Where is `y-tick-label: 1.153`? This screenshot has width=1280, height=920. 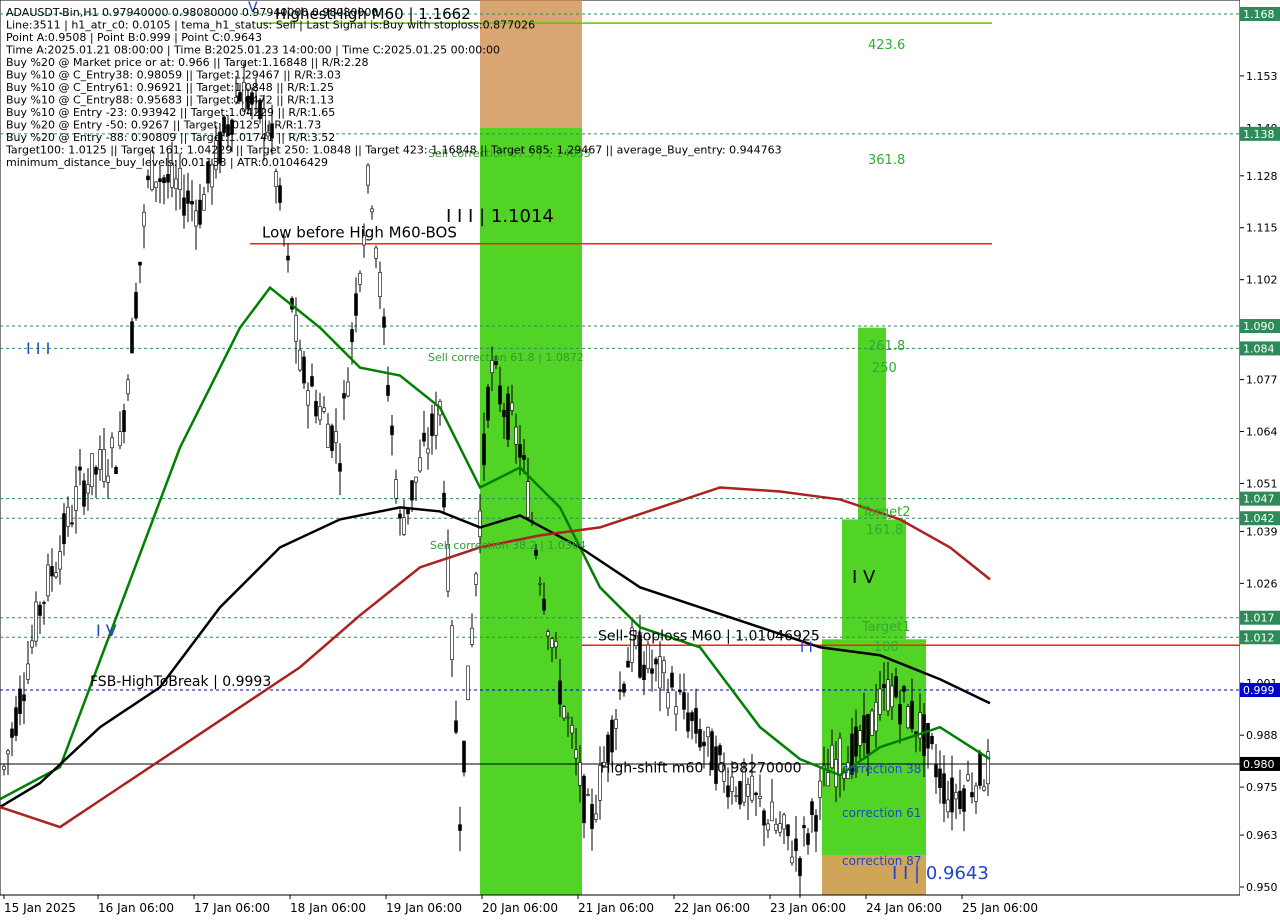
y-tick-label: 1.153 is located at coordinates (1262, 76).